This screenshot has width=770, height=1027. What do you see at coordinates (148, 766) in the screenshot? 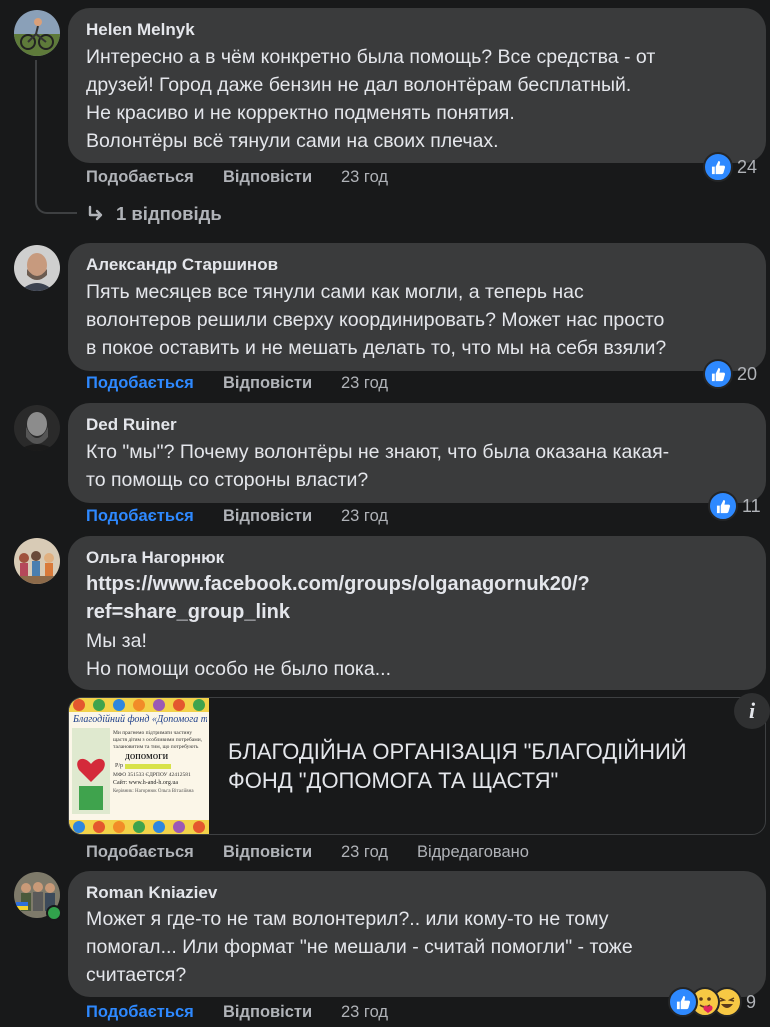
I see `thumbnail-account-bar` at bounding box center [148, 766].